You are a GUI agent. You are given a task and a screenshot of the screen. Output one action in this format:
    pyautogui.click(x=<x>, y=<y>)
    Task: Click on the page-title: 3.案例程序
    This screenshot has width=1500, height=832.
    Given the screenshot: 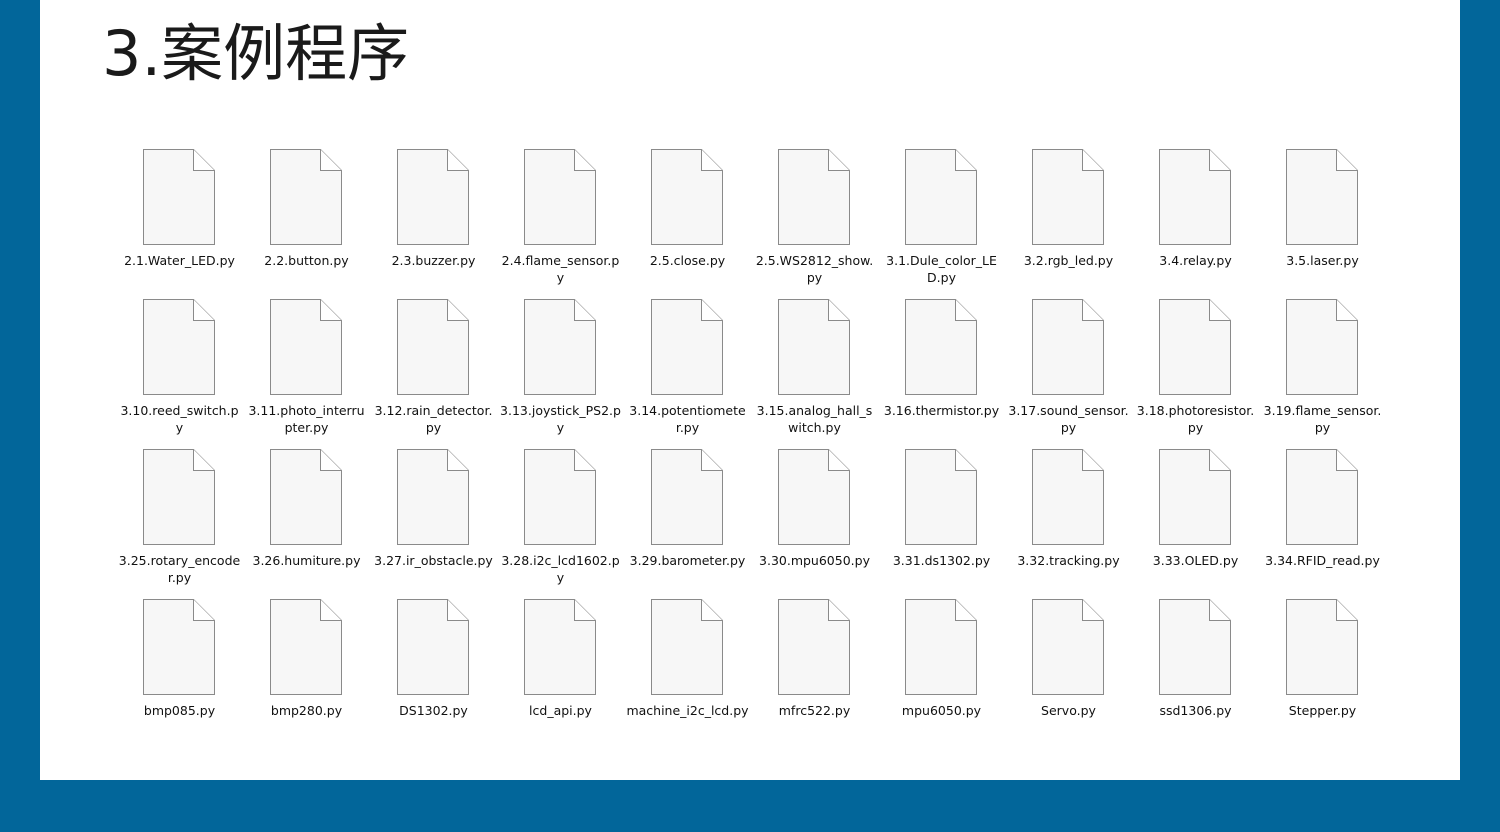 What is the action you would take?
    pyautogui.click(x=256, y=53)
    